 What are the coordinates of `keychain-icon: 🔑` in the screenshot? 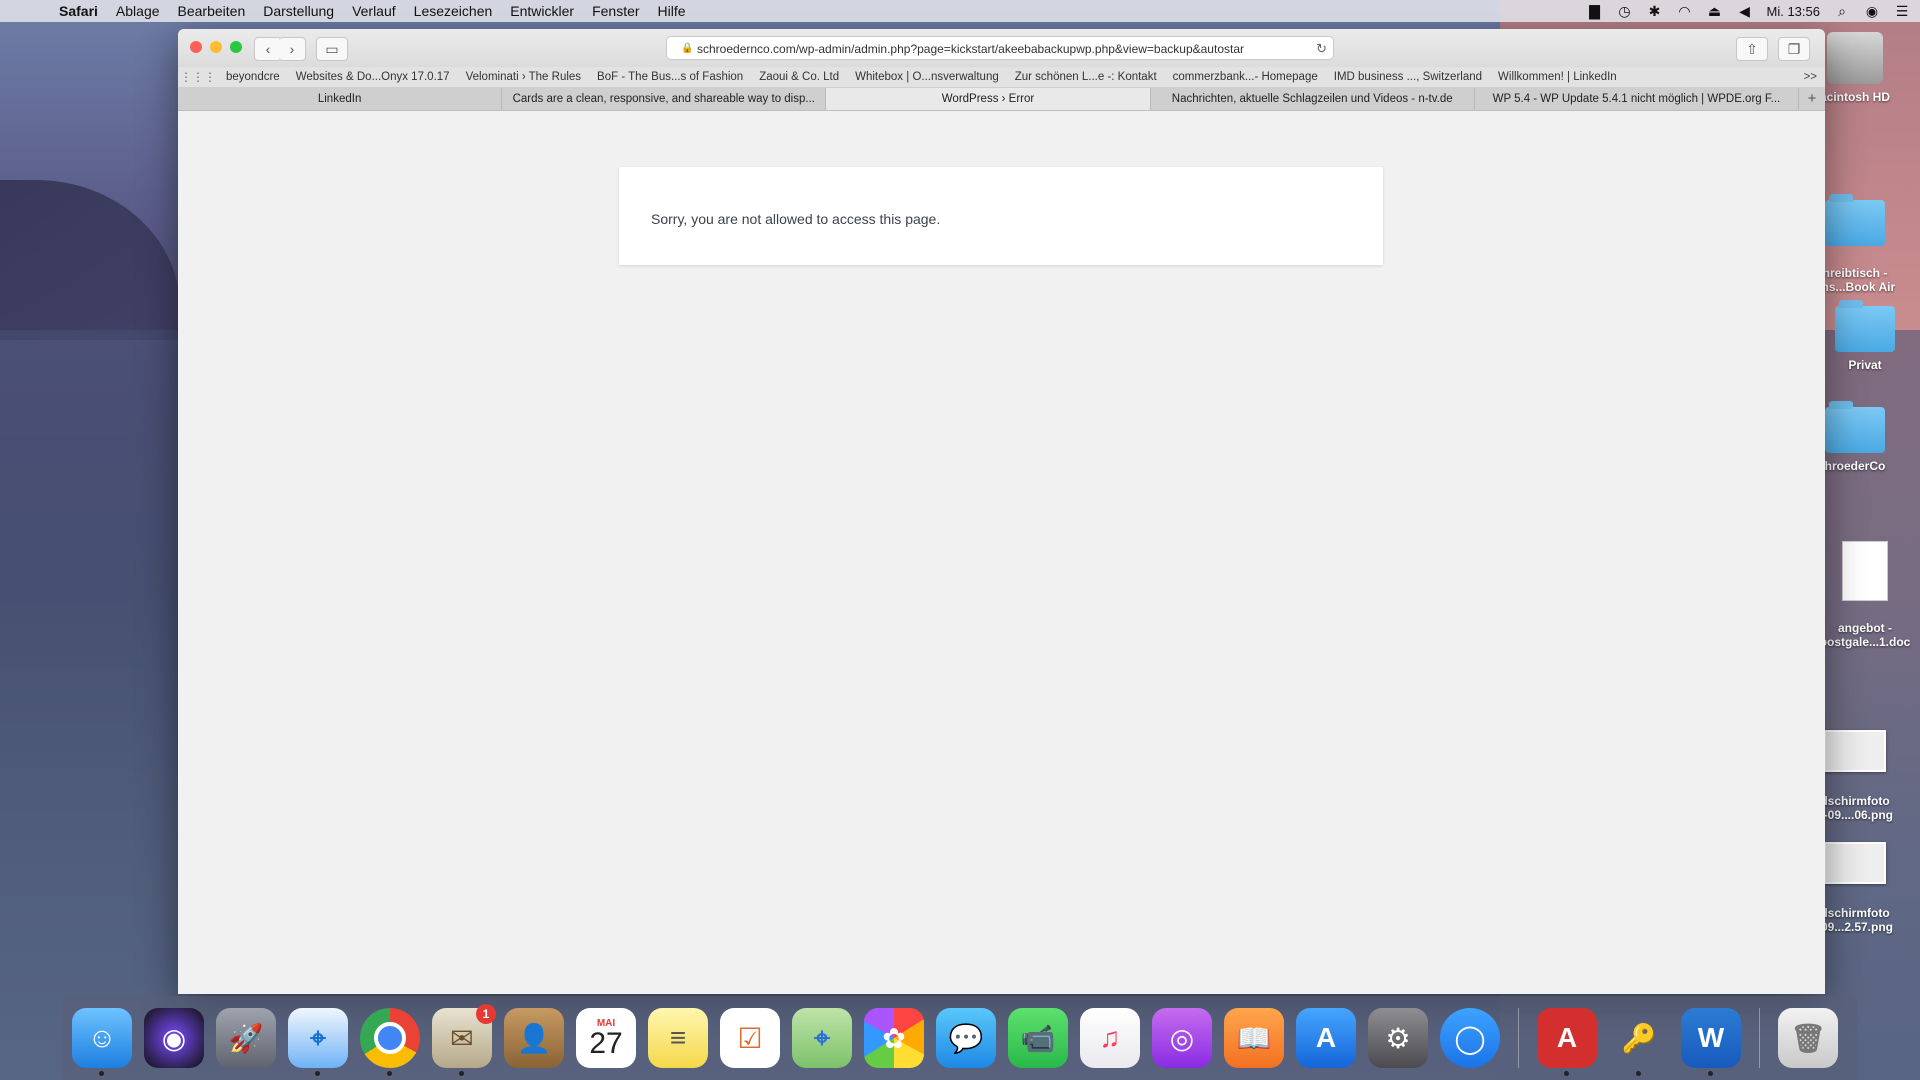 It's located at (1639, 1042).